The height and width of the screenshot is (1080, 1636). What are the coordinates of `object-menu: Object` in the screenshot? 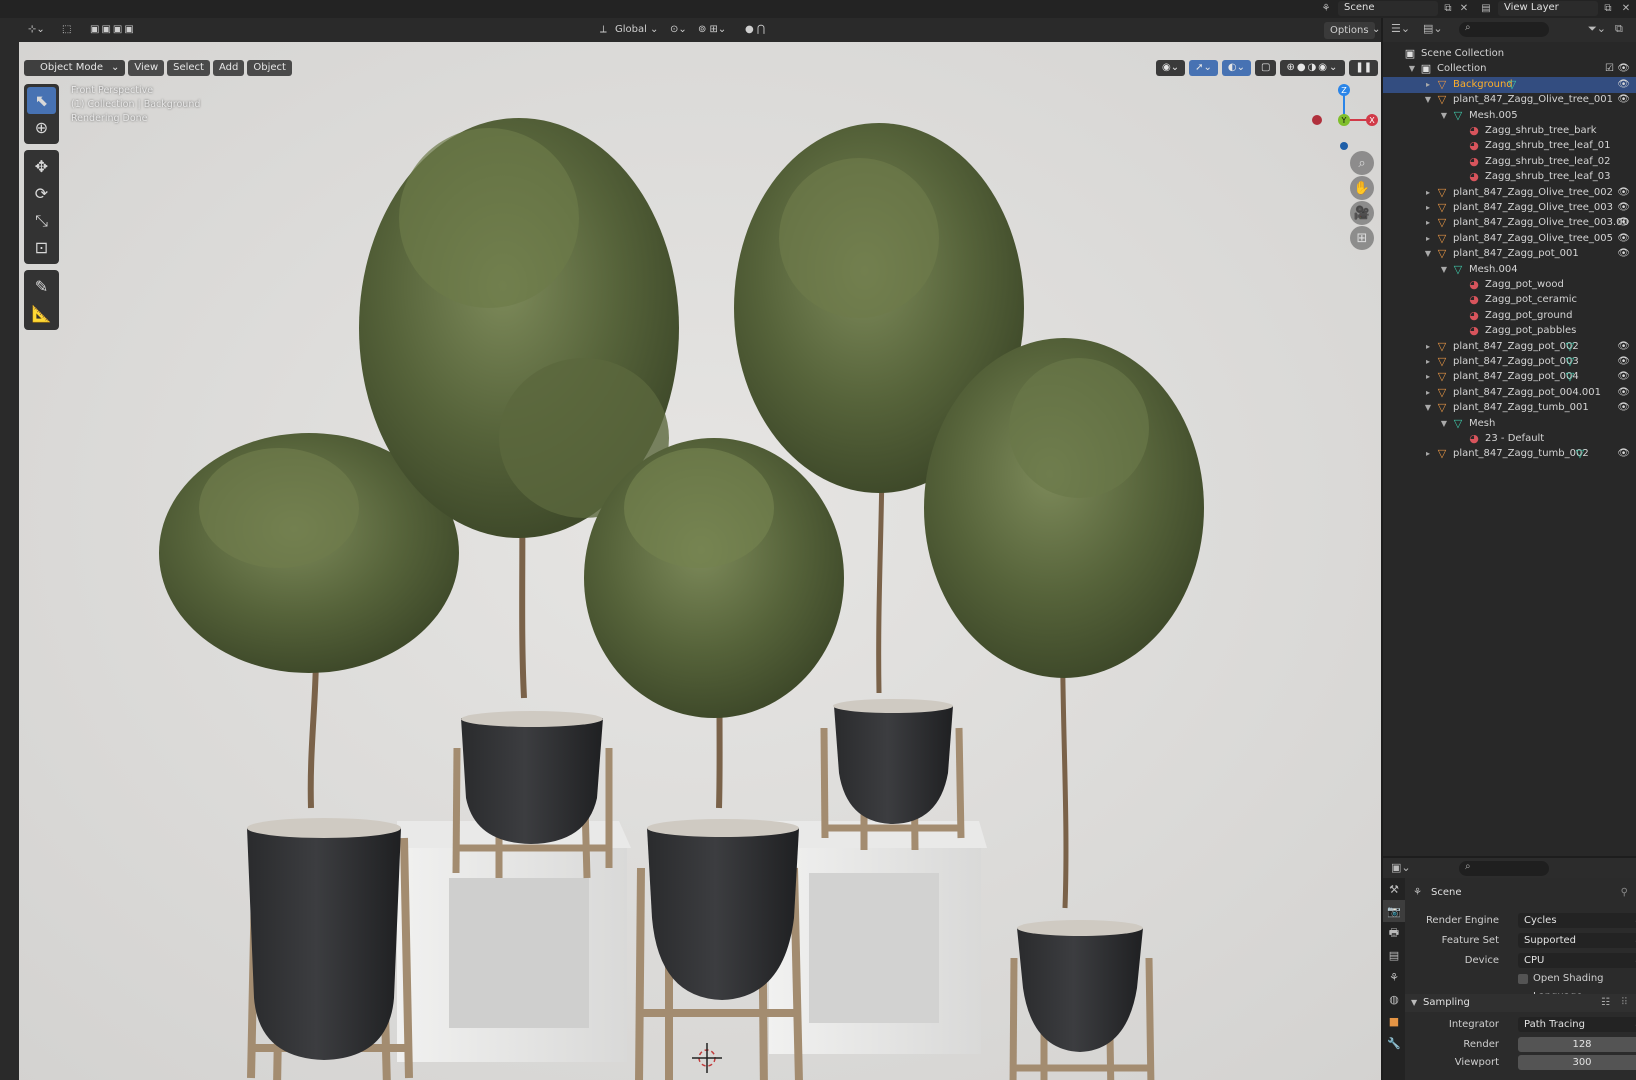 It's located at (269, 68).